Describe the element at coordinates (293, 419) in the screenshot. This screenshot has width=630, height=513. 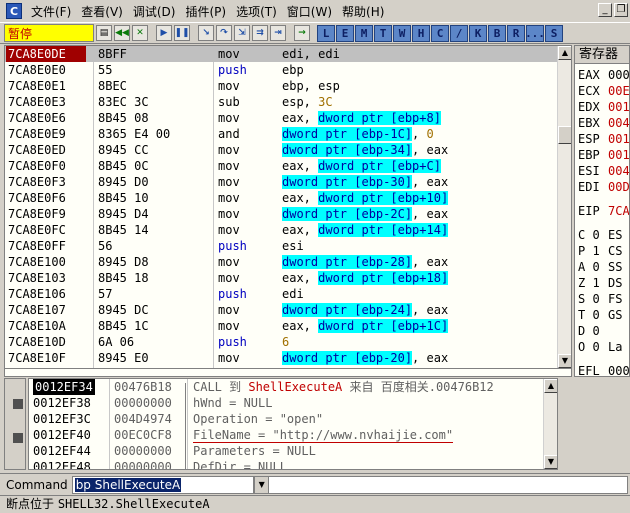
I see `stack-row: 0012EF3C 004D4974 Operation = "open"` at that location.